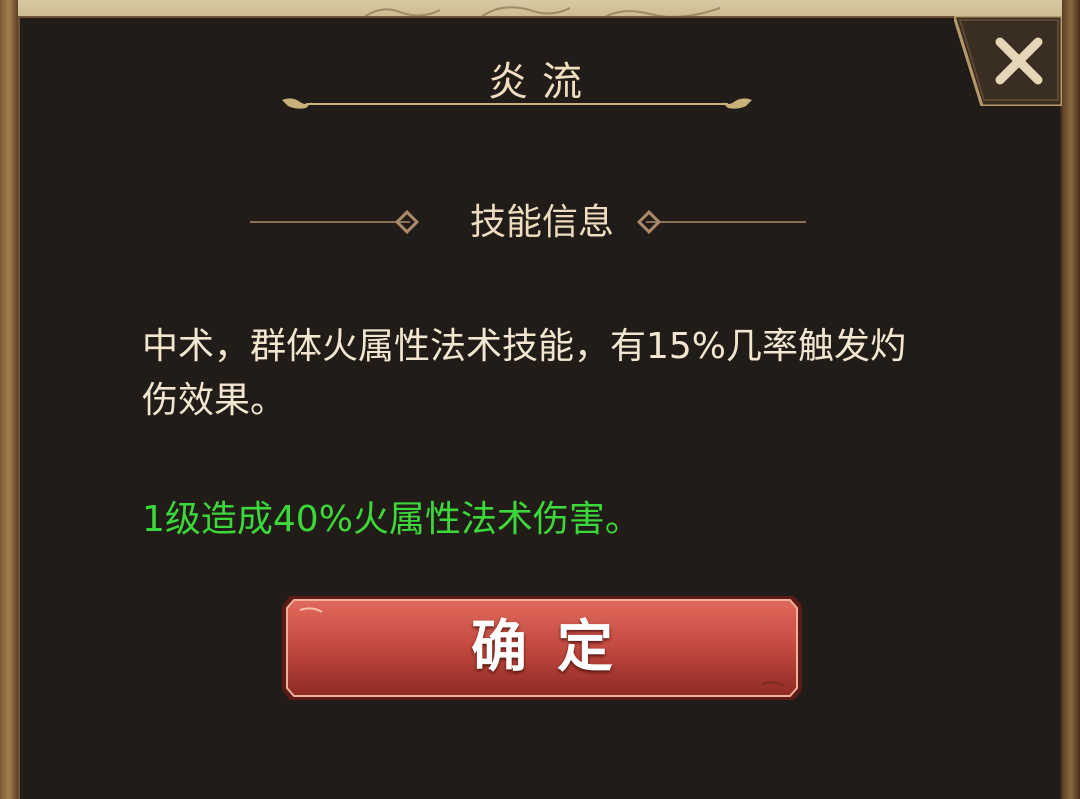  Describe the element at coordinates (9, 399) in the screenshot. I see `background-frame-left` at that location.